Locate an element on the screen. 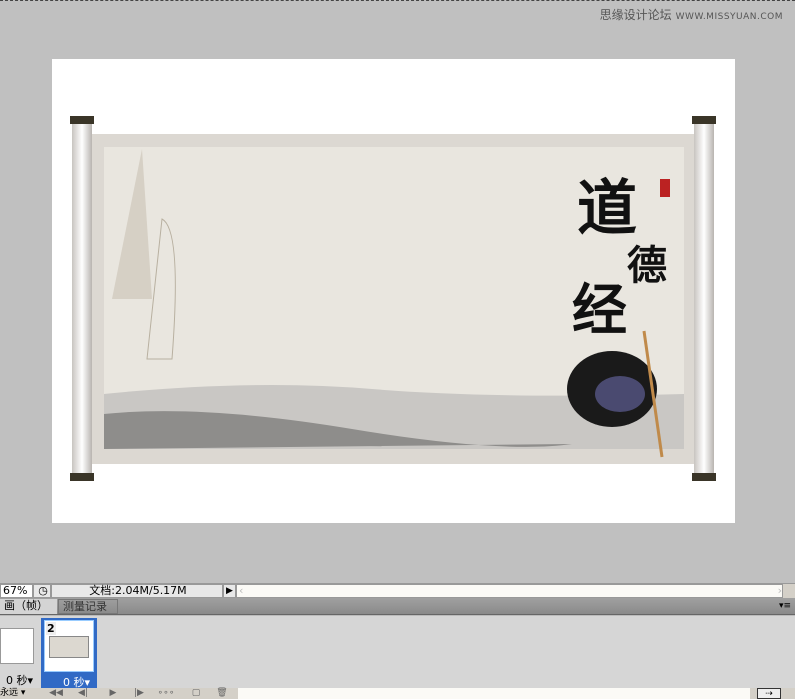 Image resolution: width=795 pixels, height=699 pixels. loop-select: 永远 ▾ is located at coordinates (20, 693).